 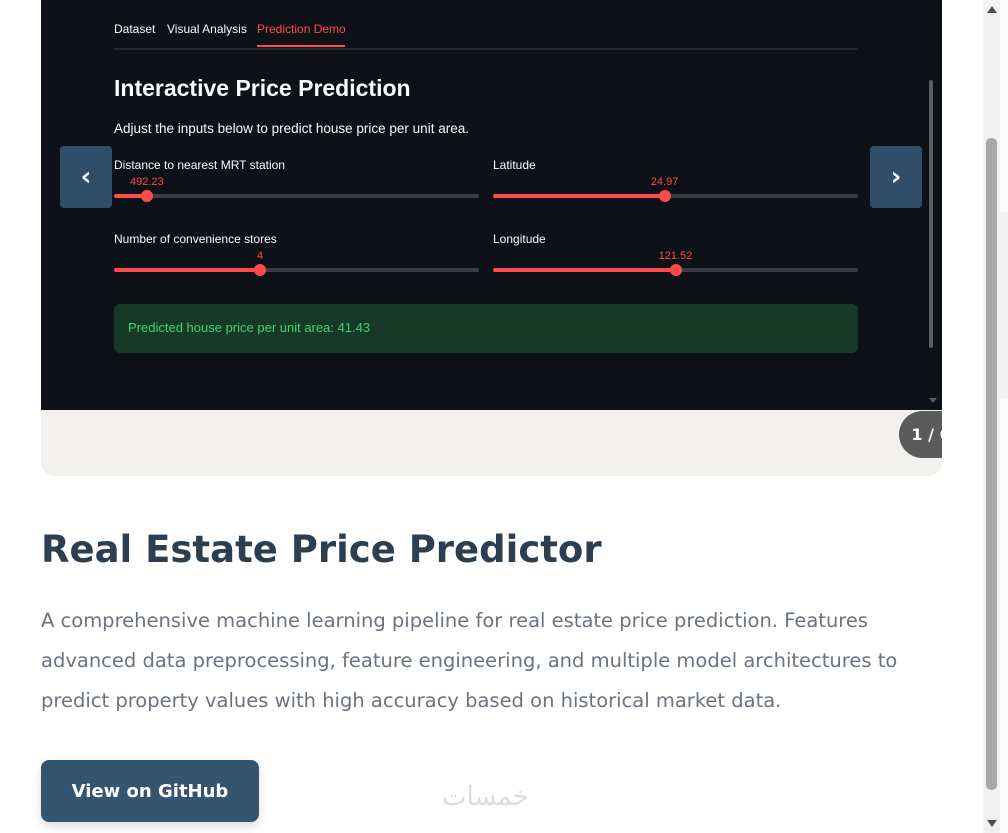 What do you see at coordinates (486, 35) in the screenshot?
I see `tab-bar: Dataset Visual Analysis Prediction Demo` at bounding box center [486, 35].